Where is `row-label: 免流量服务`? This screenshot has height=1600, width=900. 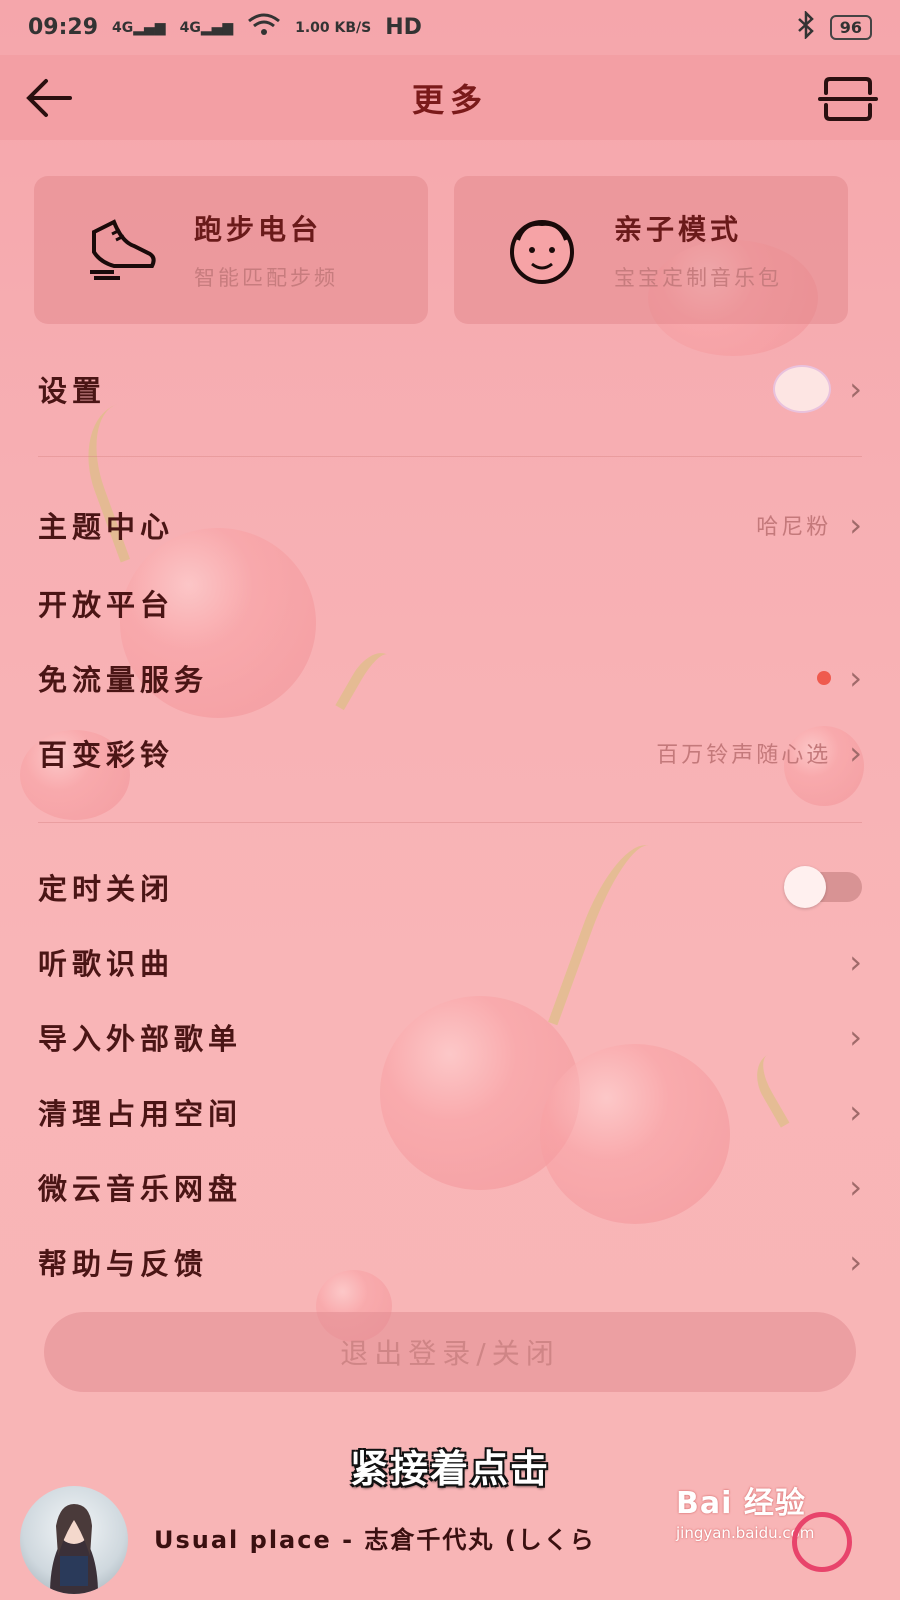
row-label: 免流量服务 is located at coordinates (123, 680).